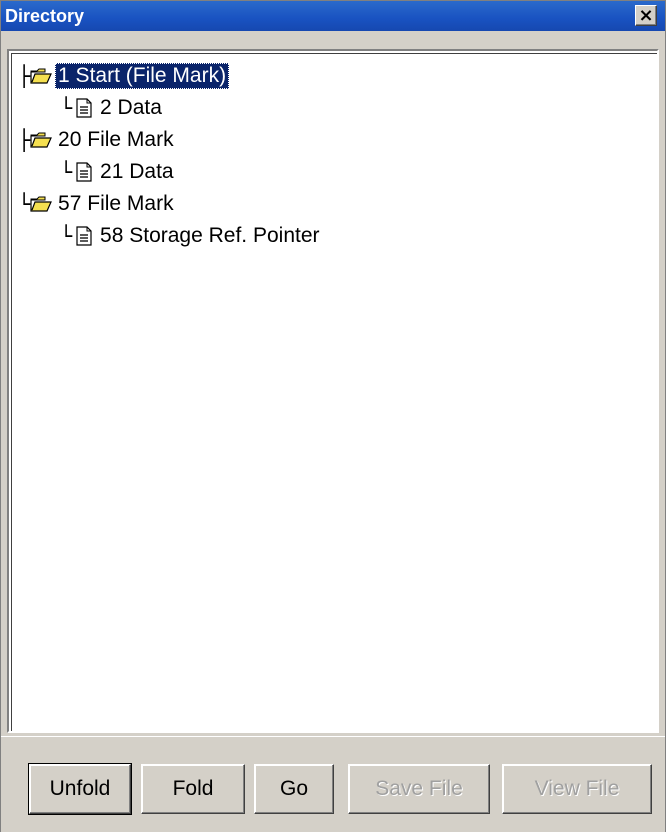  I want to click on go-button: Go, so click(294, 789).